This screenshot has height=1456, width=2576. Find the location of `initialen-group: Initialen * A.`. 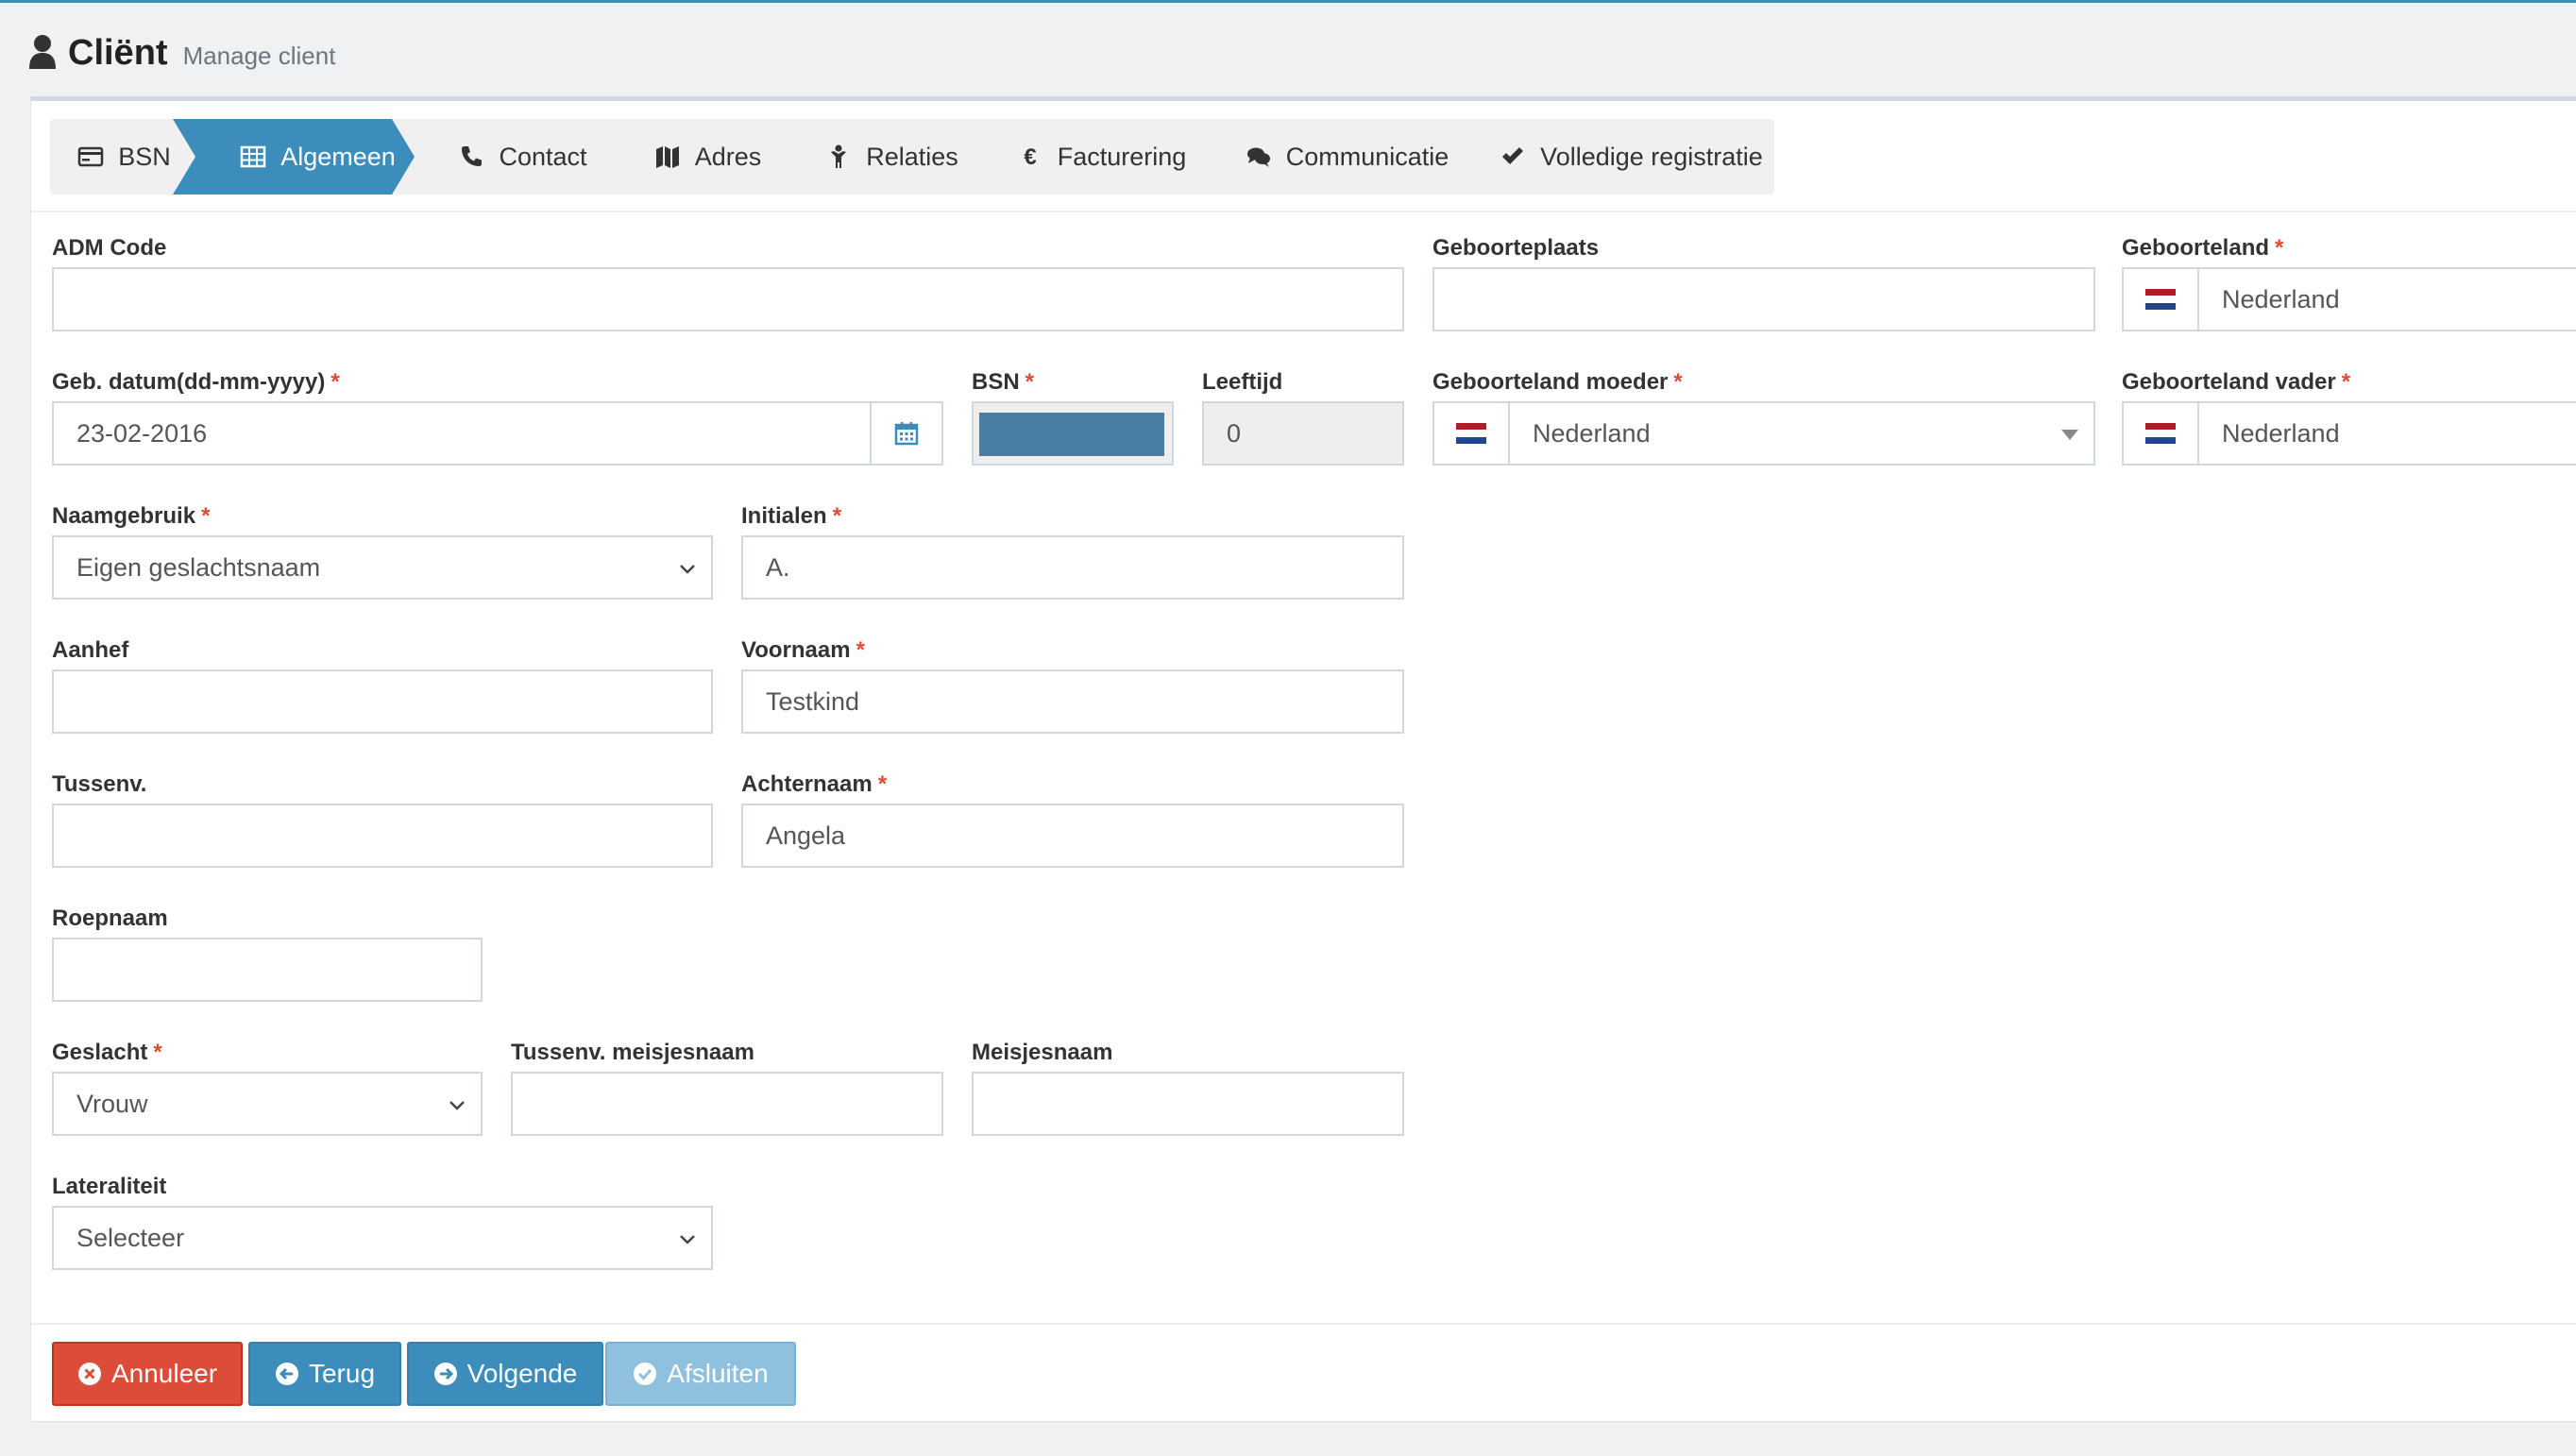

initialen-group: Initialen * A. is located at coordinates (1072, 551).